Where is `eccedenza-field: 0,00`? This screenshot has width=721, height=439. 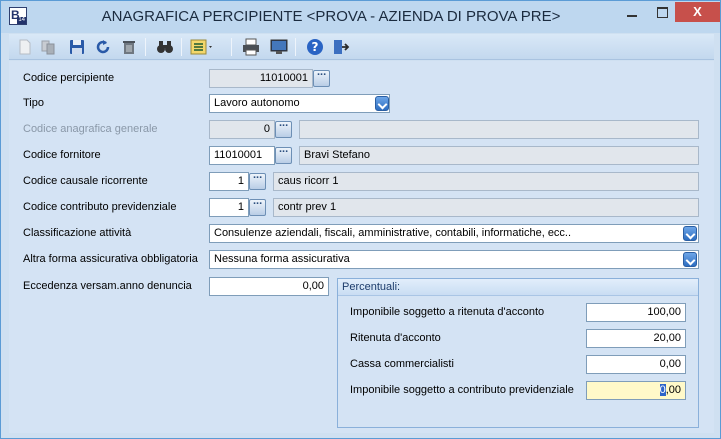 eccedenza-field: 0,00 is located at coordinates (269, 286).